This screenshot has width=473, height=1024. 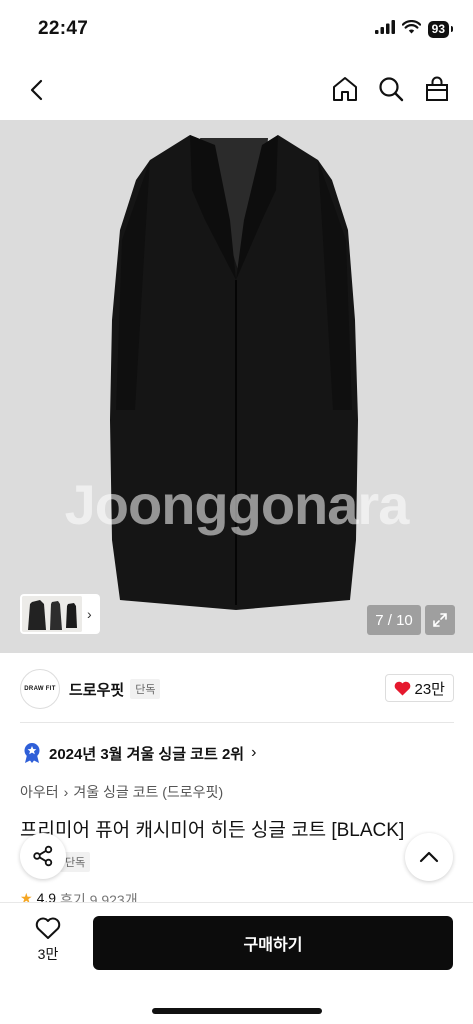 What do you see at coordinates (237, 1011) in the screenshot?
I see `home-indicator` at bounding box center [237, 1011].